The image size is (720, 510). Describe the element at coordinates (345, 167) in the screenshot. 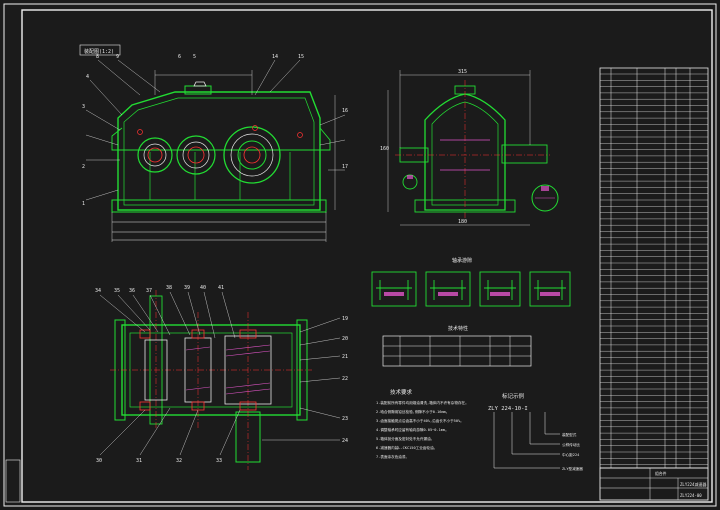

I see `leader-label-12: 17` at that location.